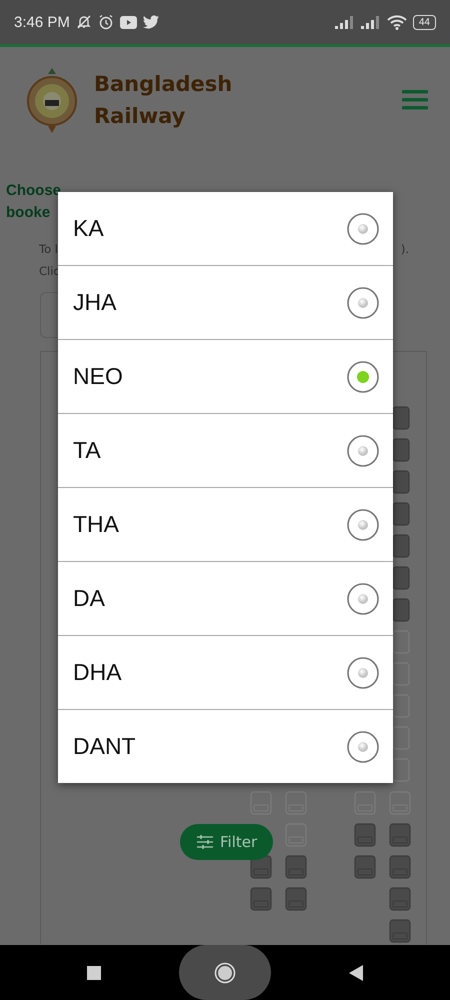 This screenshot has width=450, height=1000. Describe the element at coordinates (94, 973) in the screenshot. I see `recents-icon` at that location.